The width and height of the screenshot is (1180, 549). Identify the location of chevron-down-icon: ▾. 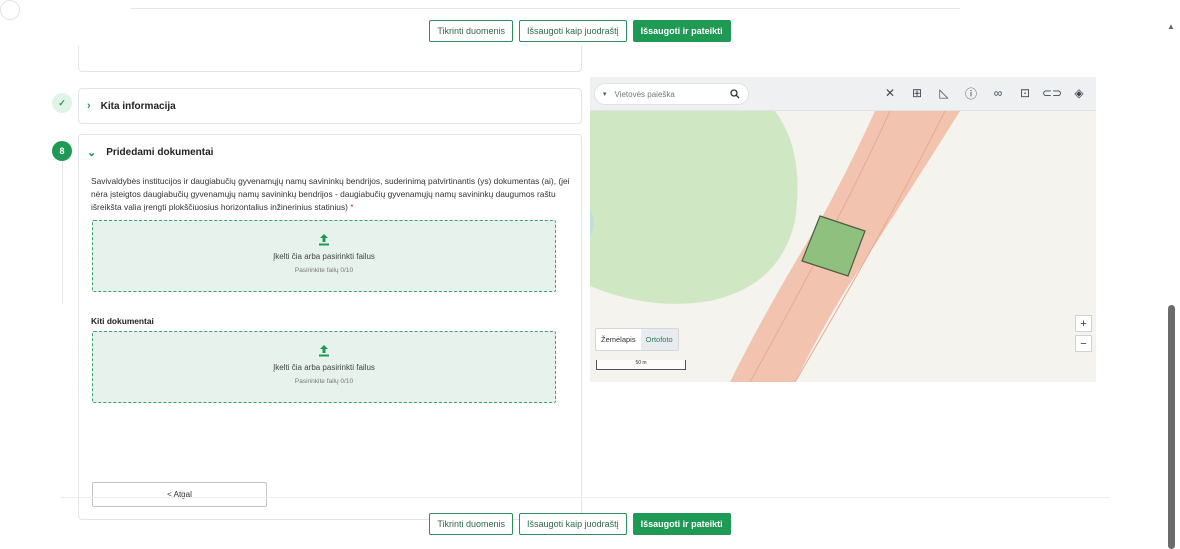
(605, 94).